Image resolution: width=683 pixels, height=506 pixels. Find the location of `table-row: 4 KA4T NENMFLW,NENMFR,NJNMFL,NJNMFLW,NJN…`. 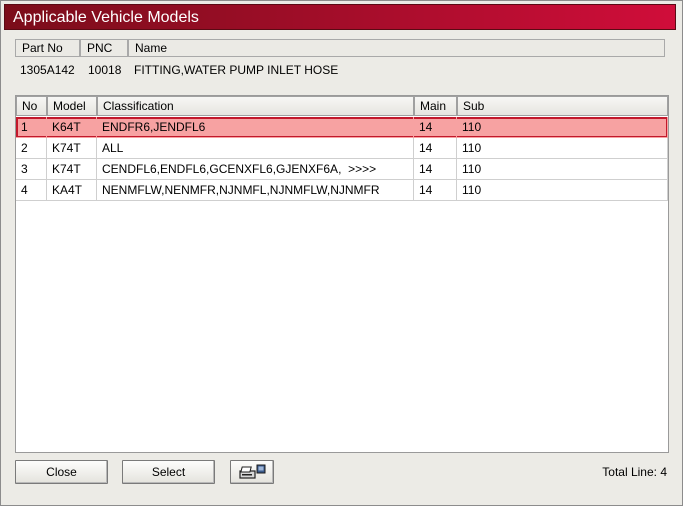

table-row: 4 KA4T NENMFLW,NENMFR,NJNMFL,NJNMFLW,NJN… is located at coordinates (342, 190).